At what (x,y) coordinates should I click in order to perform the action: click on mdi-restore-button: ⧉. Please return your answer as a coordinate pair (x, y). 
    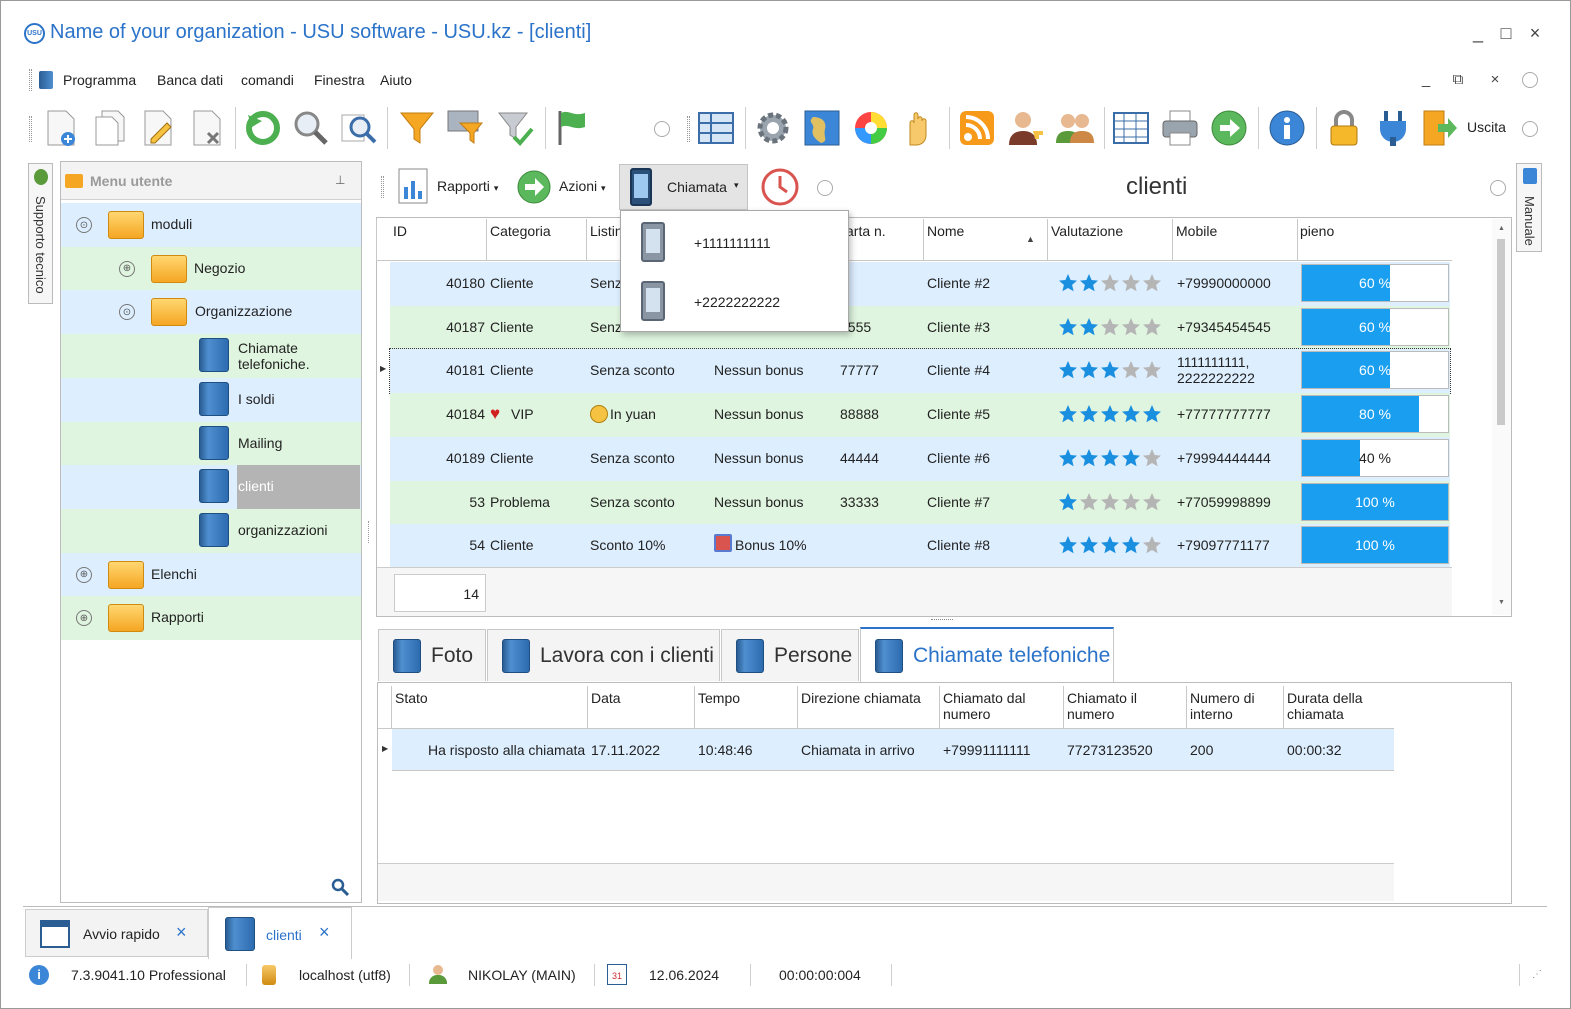
    Looking at the image, I should click on (1458, 79).